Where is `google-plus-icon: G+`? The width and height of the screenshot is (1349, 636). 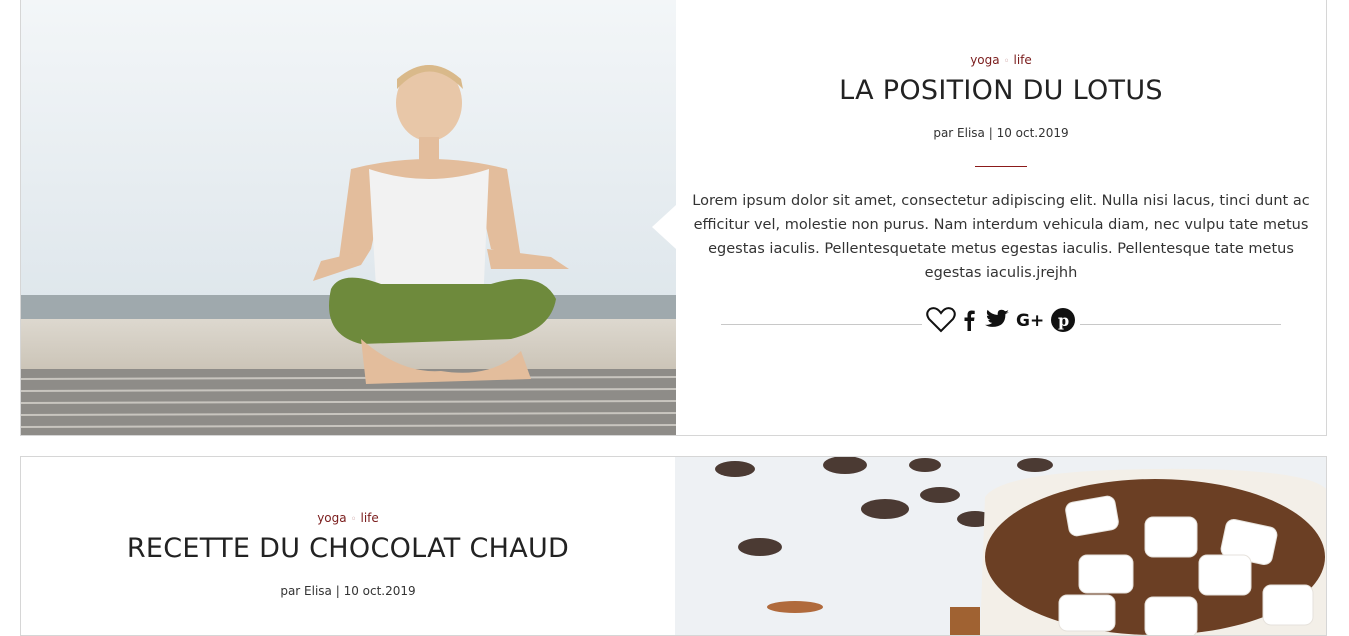
google-plus-icon: G+ is located at coordinates (1030, 320).